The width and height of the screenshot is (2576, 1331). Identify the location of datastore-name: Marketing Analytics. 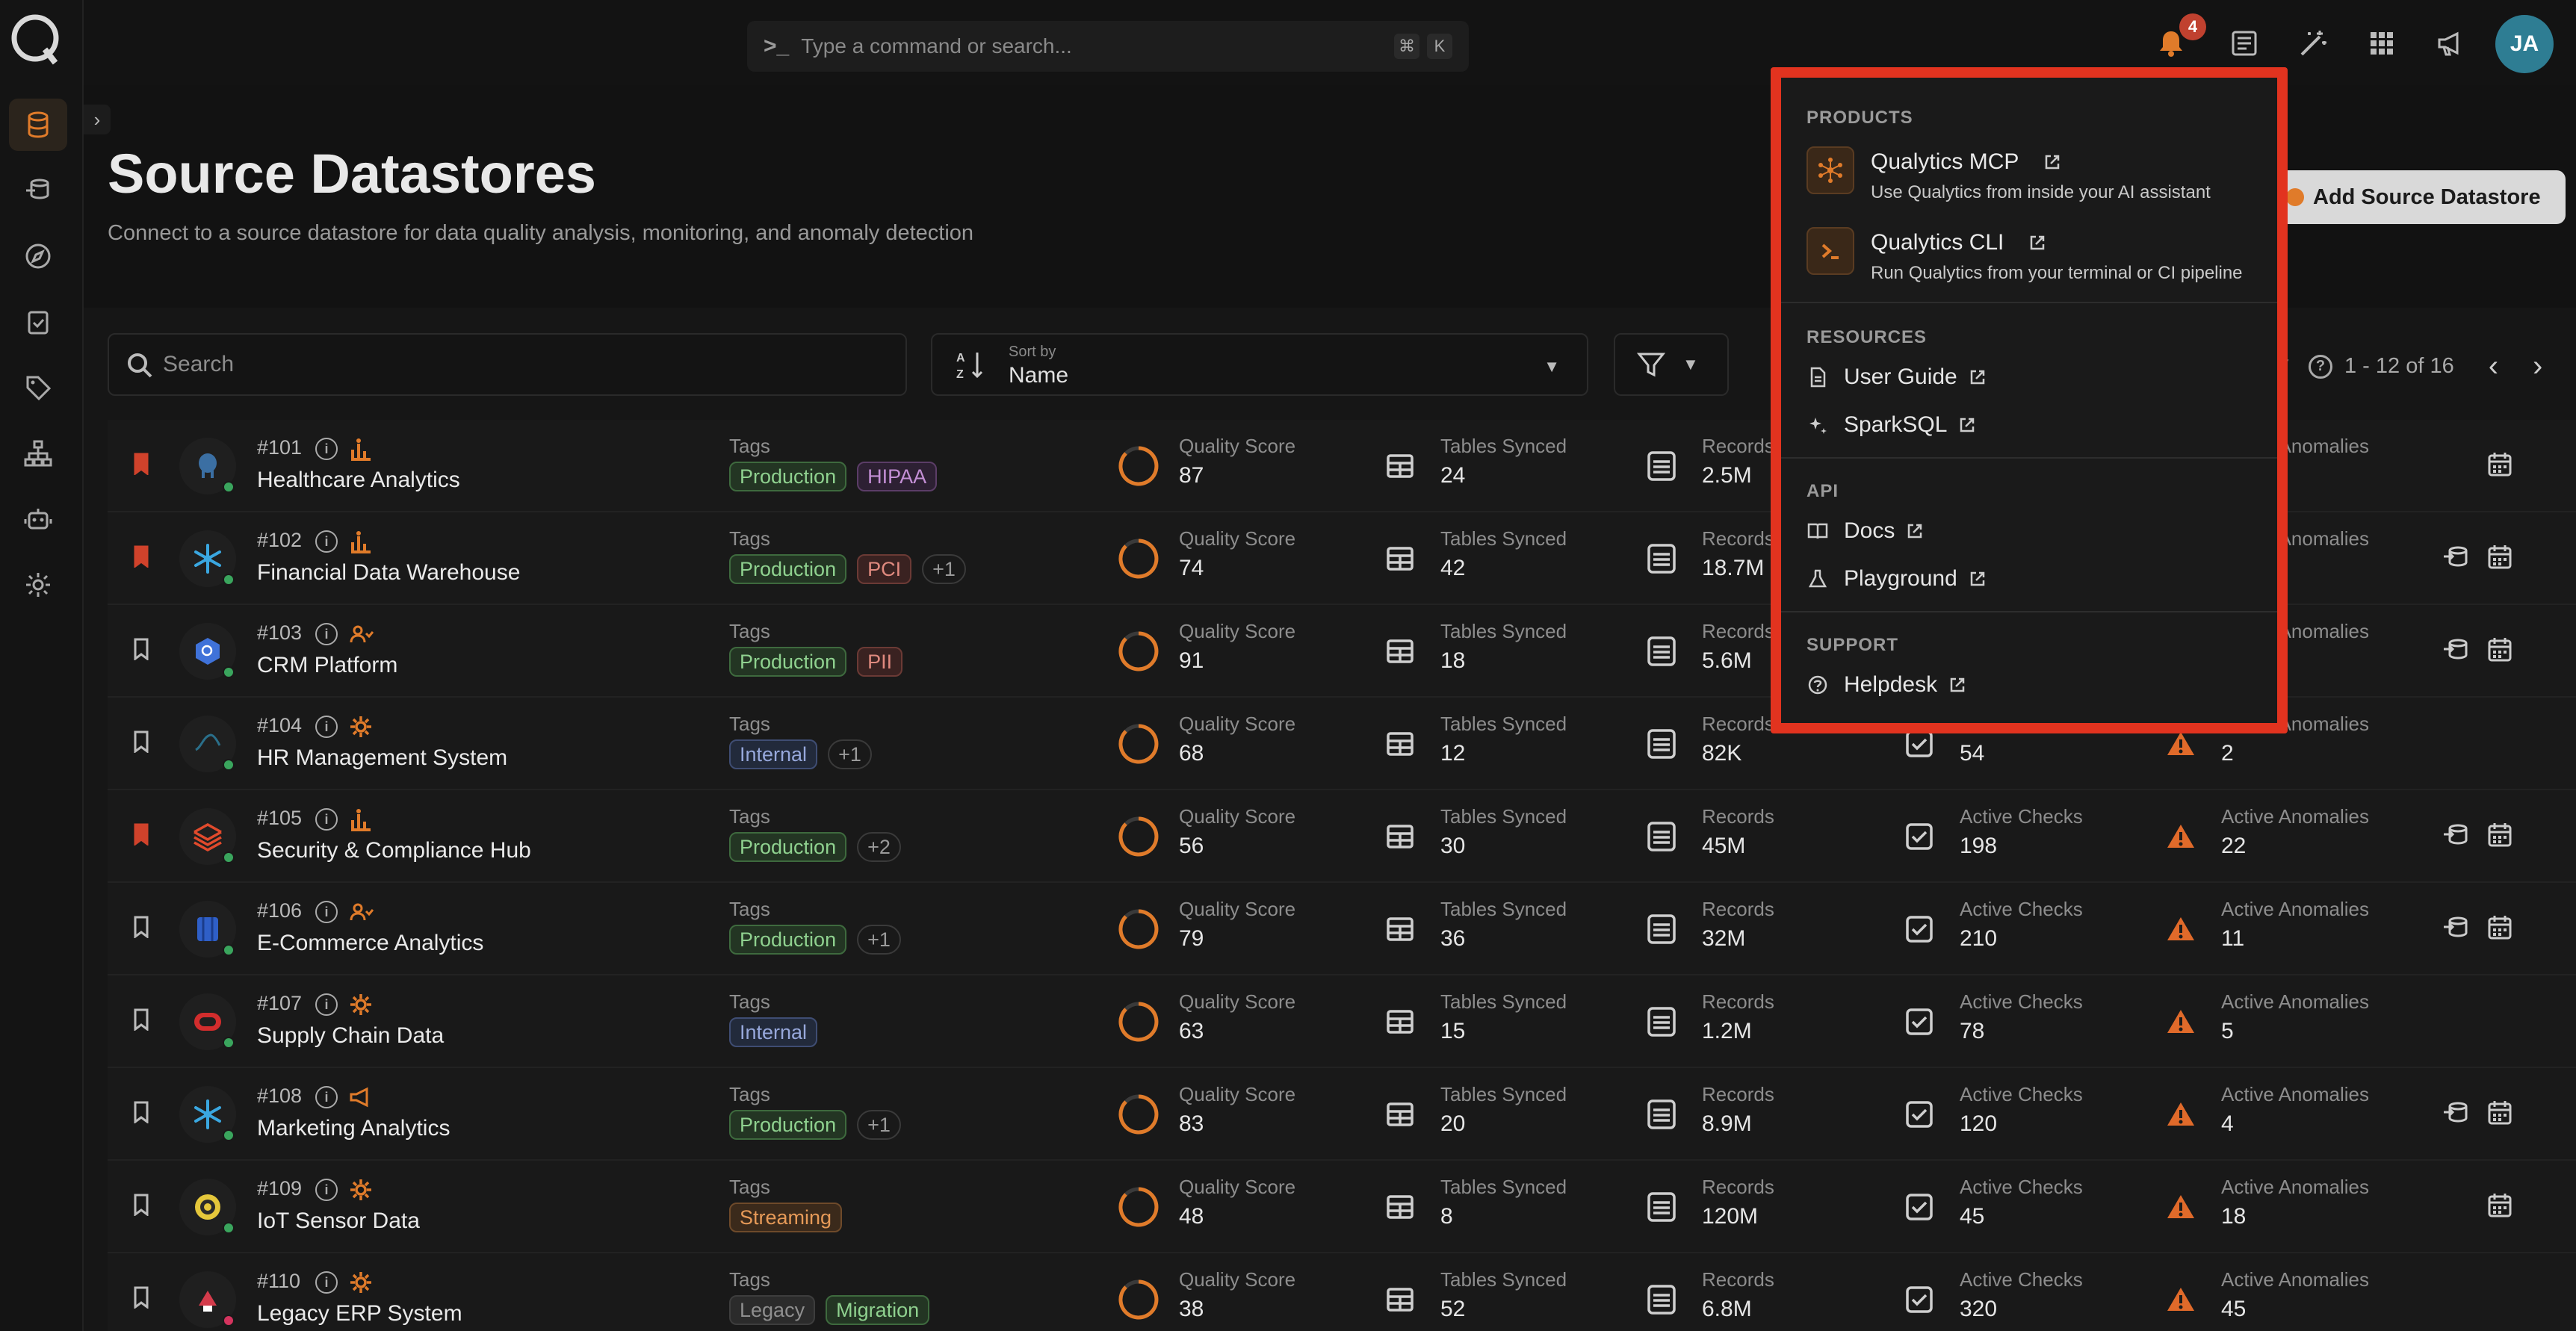
(353, 1128).